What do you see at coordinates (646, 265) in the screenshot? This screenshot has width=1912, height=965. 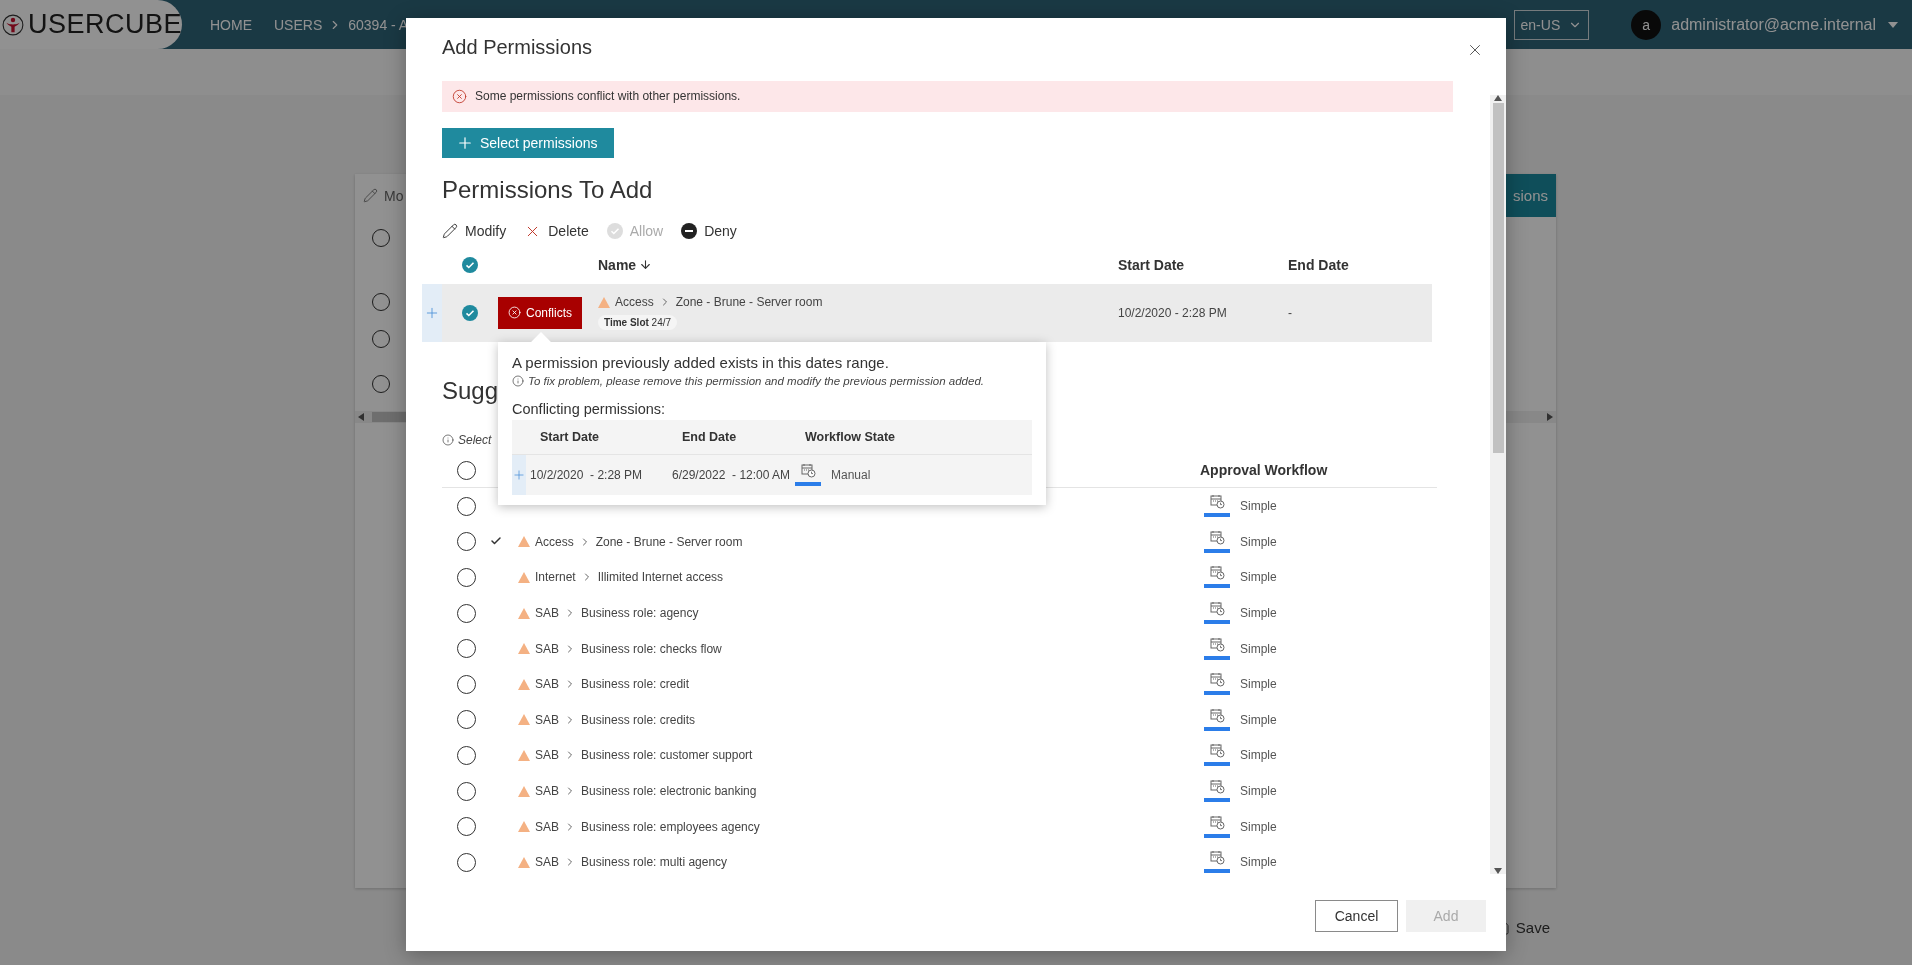 I see `sort-arrow-icon` at bounding box center [646, 265].